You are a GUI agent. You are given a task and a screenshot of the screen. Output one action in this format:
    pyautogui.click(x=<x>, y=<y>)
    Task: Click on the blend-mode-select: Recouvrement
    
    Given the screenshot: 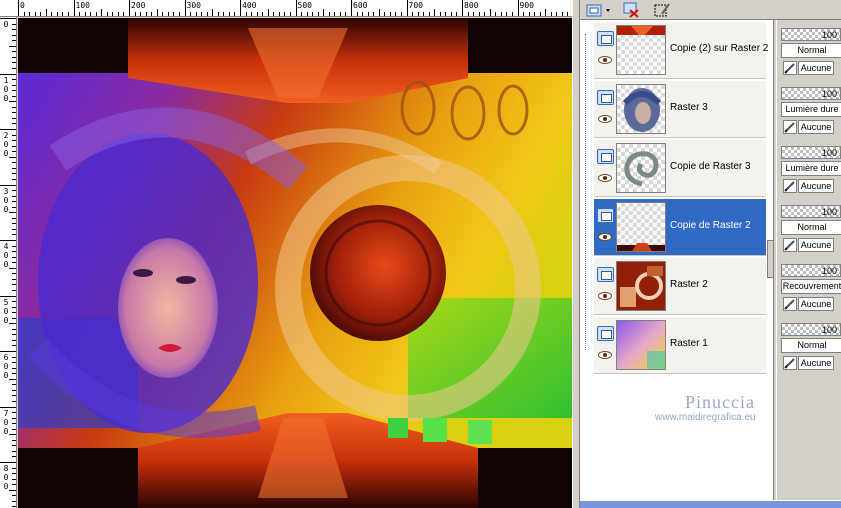 What is the action you would take?
    pyautogui.click(x=811, y=286)
    